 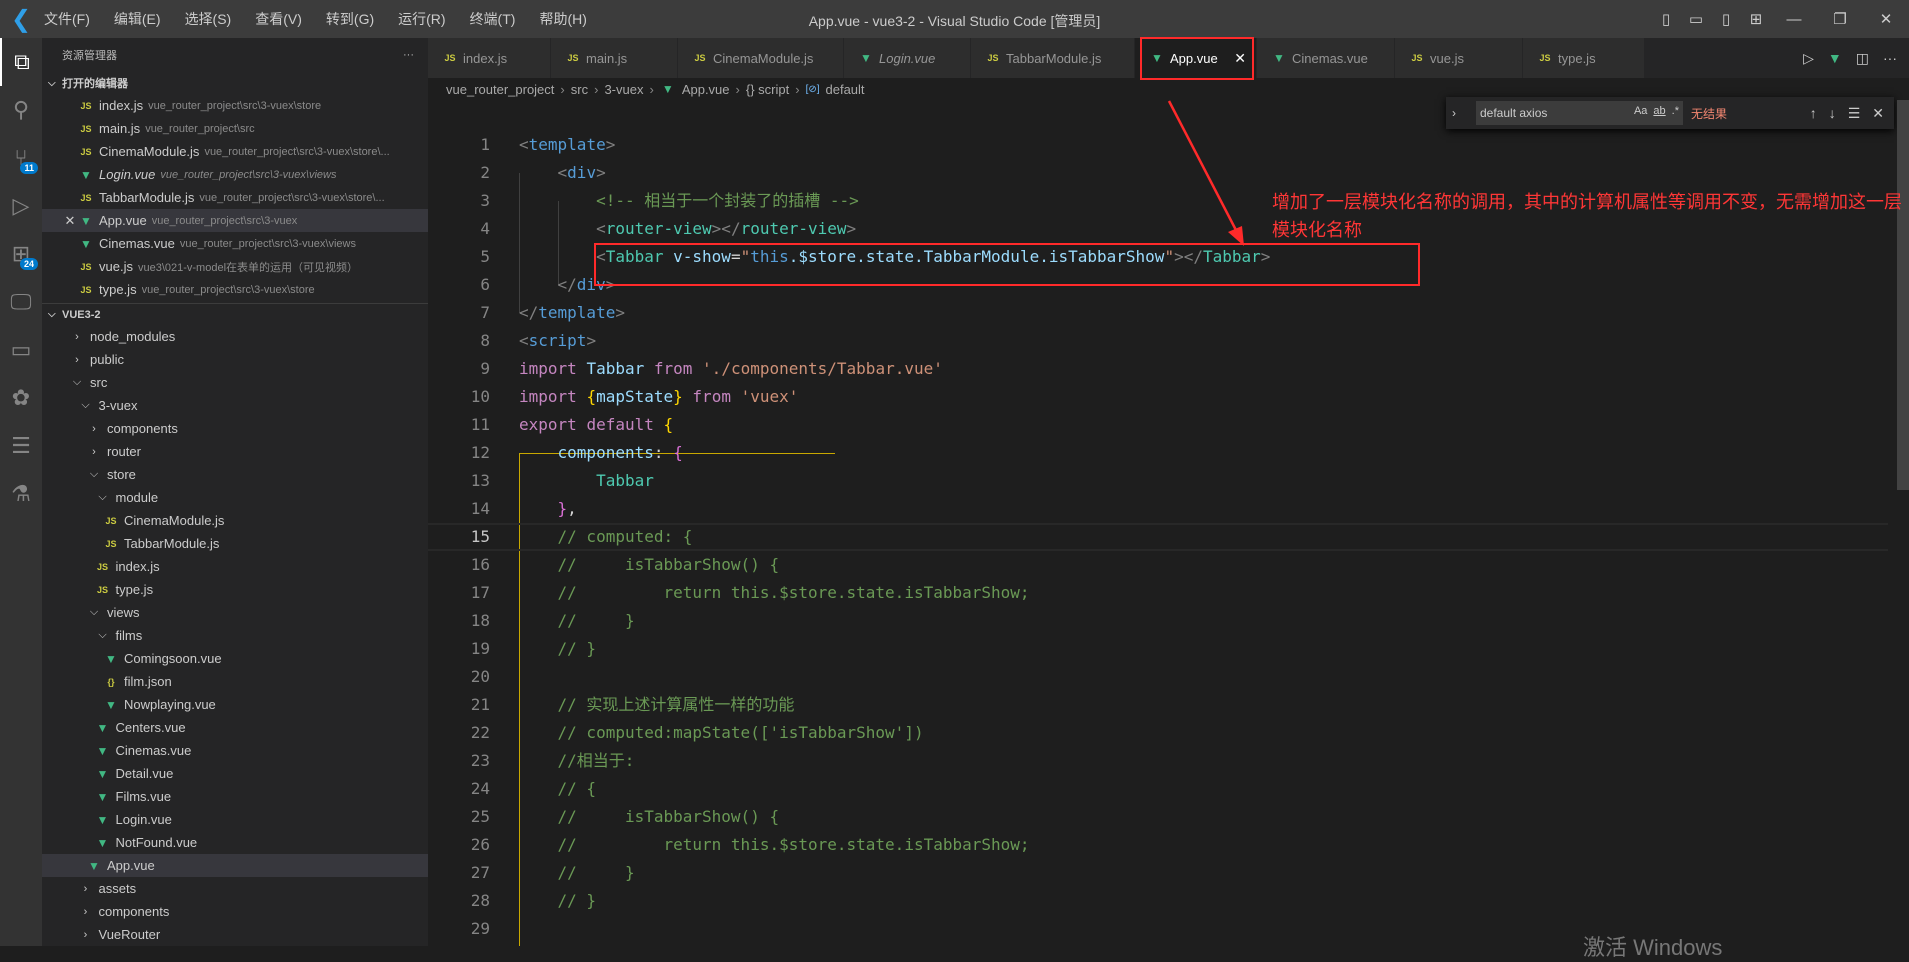 I want to click on activation-watermark: 激活 Windows, so click(x=1653, y=947).